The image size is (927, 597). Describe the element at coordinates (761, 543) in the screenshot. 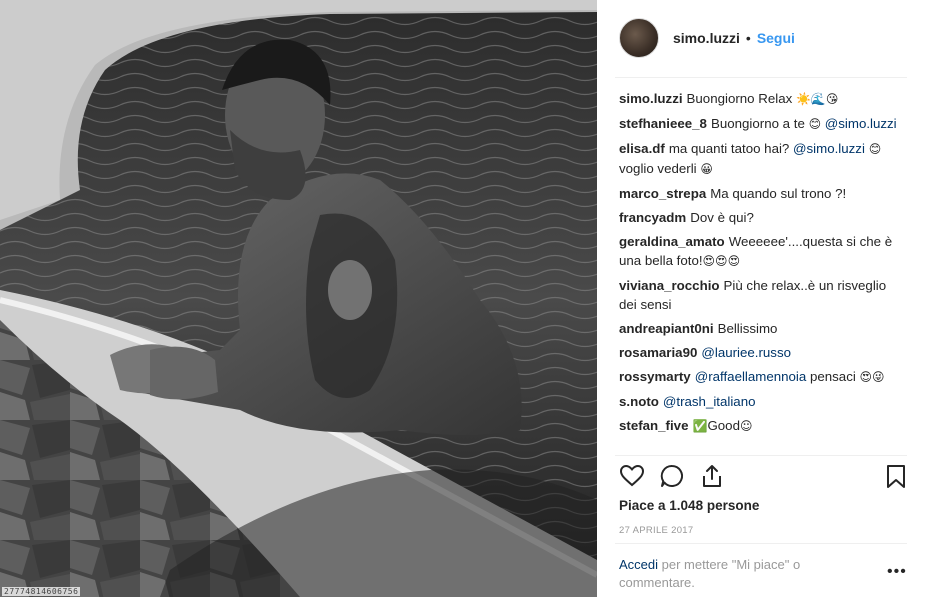

I see `footer-divider` at that location.